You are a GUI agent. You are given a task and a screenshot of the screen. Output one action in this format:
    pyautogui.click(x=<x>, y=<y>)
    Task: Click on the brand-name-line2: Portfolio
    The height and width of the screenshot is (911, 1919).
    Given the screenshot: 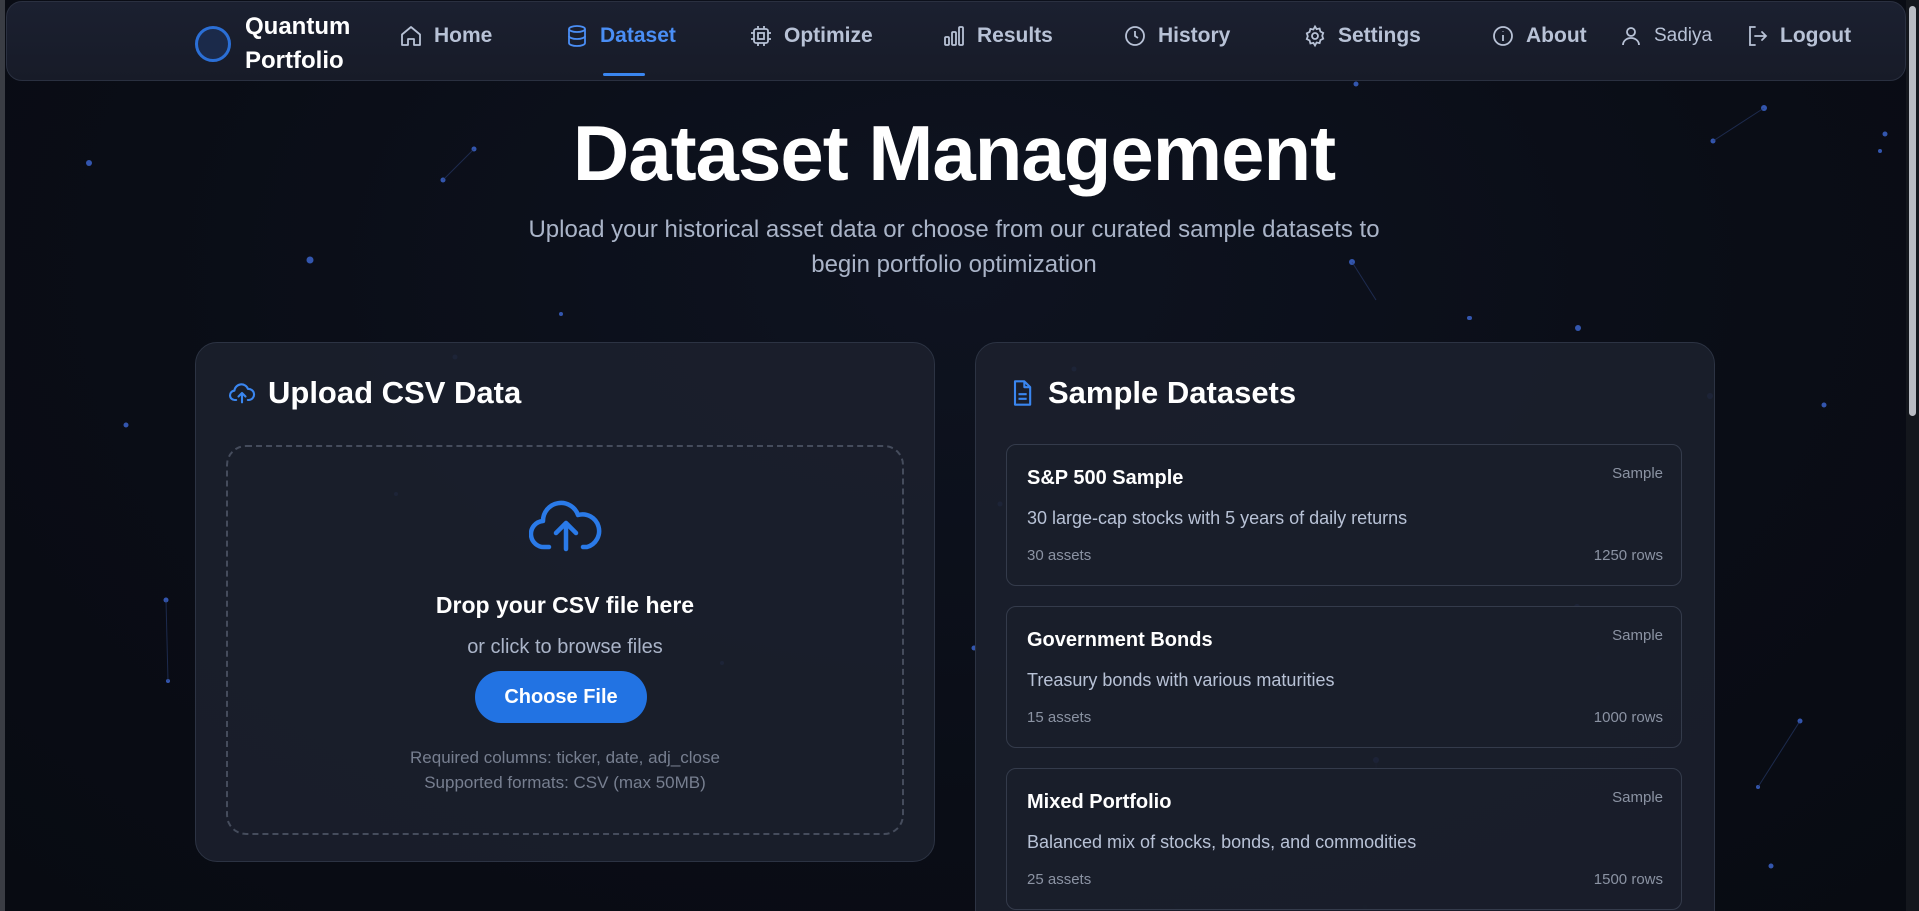 What is the action you would take?
    pyautogui.click(x=294, y=60)
    